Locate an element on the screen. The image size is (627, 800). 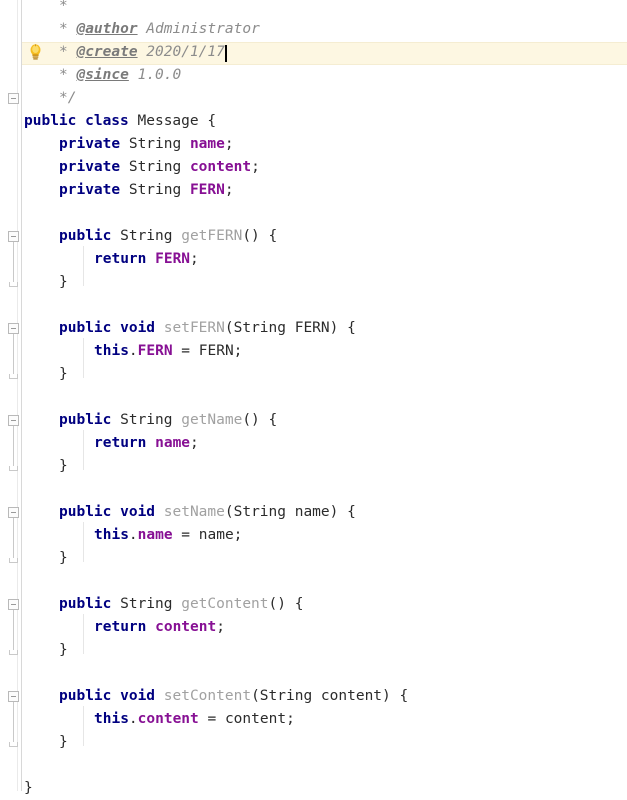
code-line: public void setName(String name) { is located at coordinates (207, 512).